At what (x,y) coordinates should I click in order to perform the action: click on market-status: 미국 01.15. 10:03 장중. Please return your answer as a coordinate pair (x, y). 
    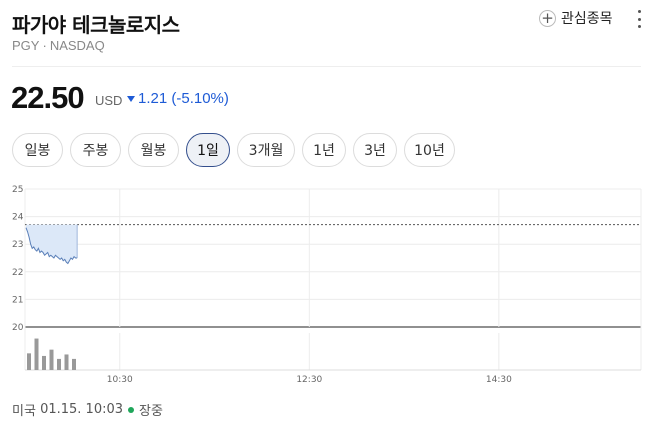
    Looking at the image, I should click on (87, 409).